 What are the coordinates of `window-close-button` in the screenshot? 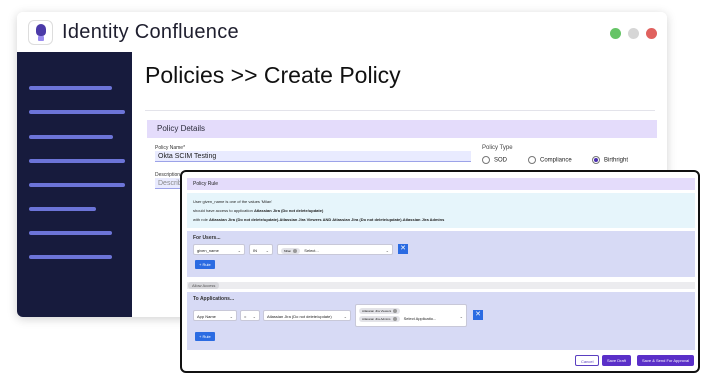 It's located at (651, 33).